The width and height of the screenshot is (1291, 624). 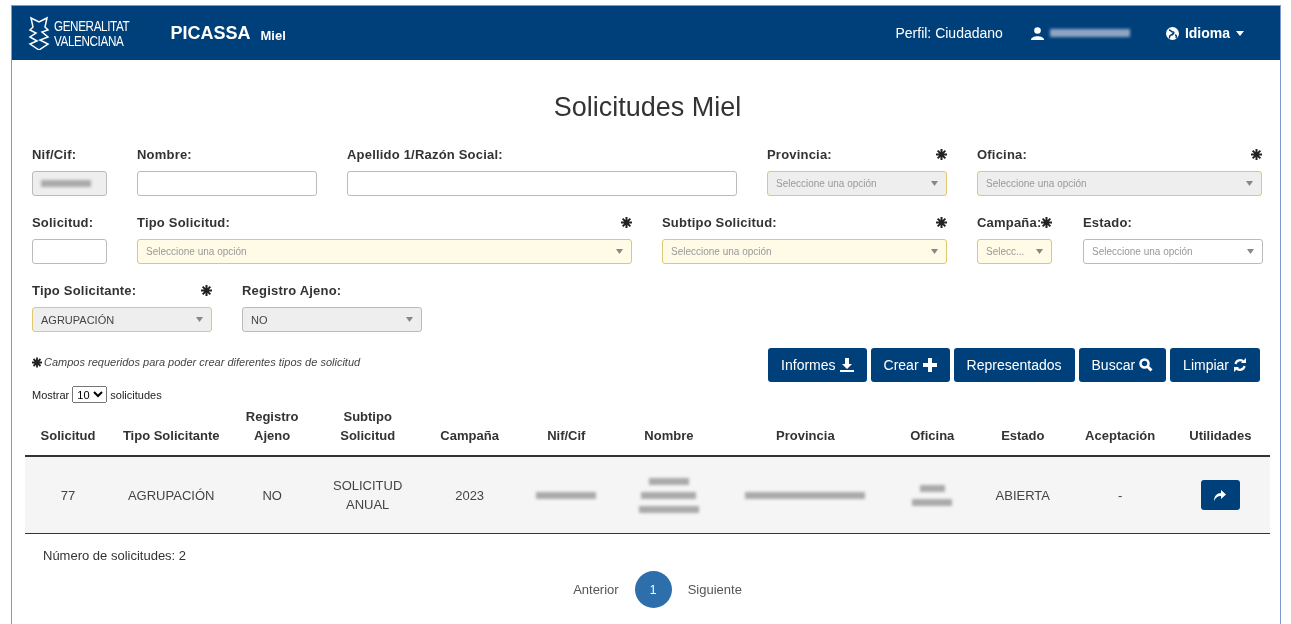 What do you see at coordinates (929, 365) in the screenshot?
I see `plus-icon` at bounding box center [929, 365].